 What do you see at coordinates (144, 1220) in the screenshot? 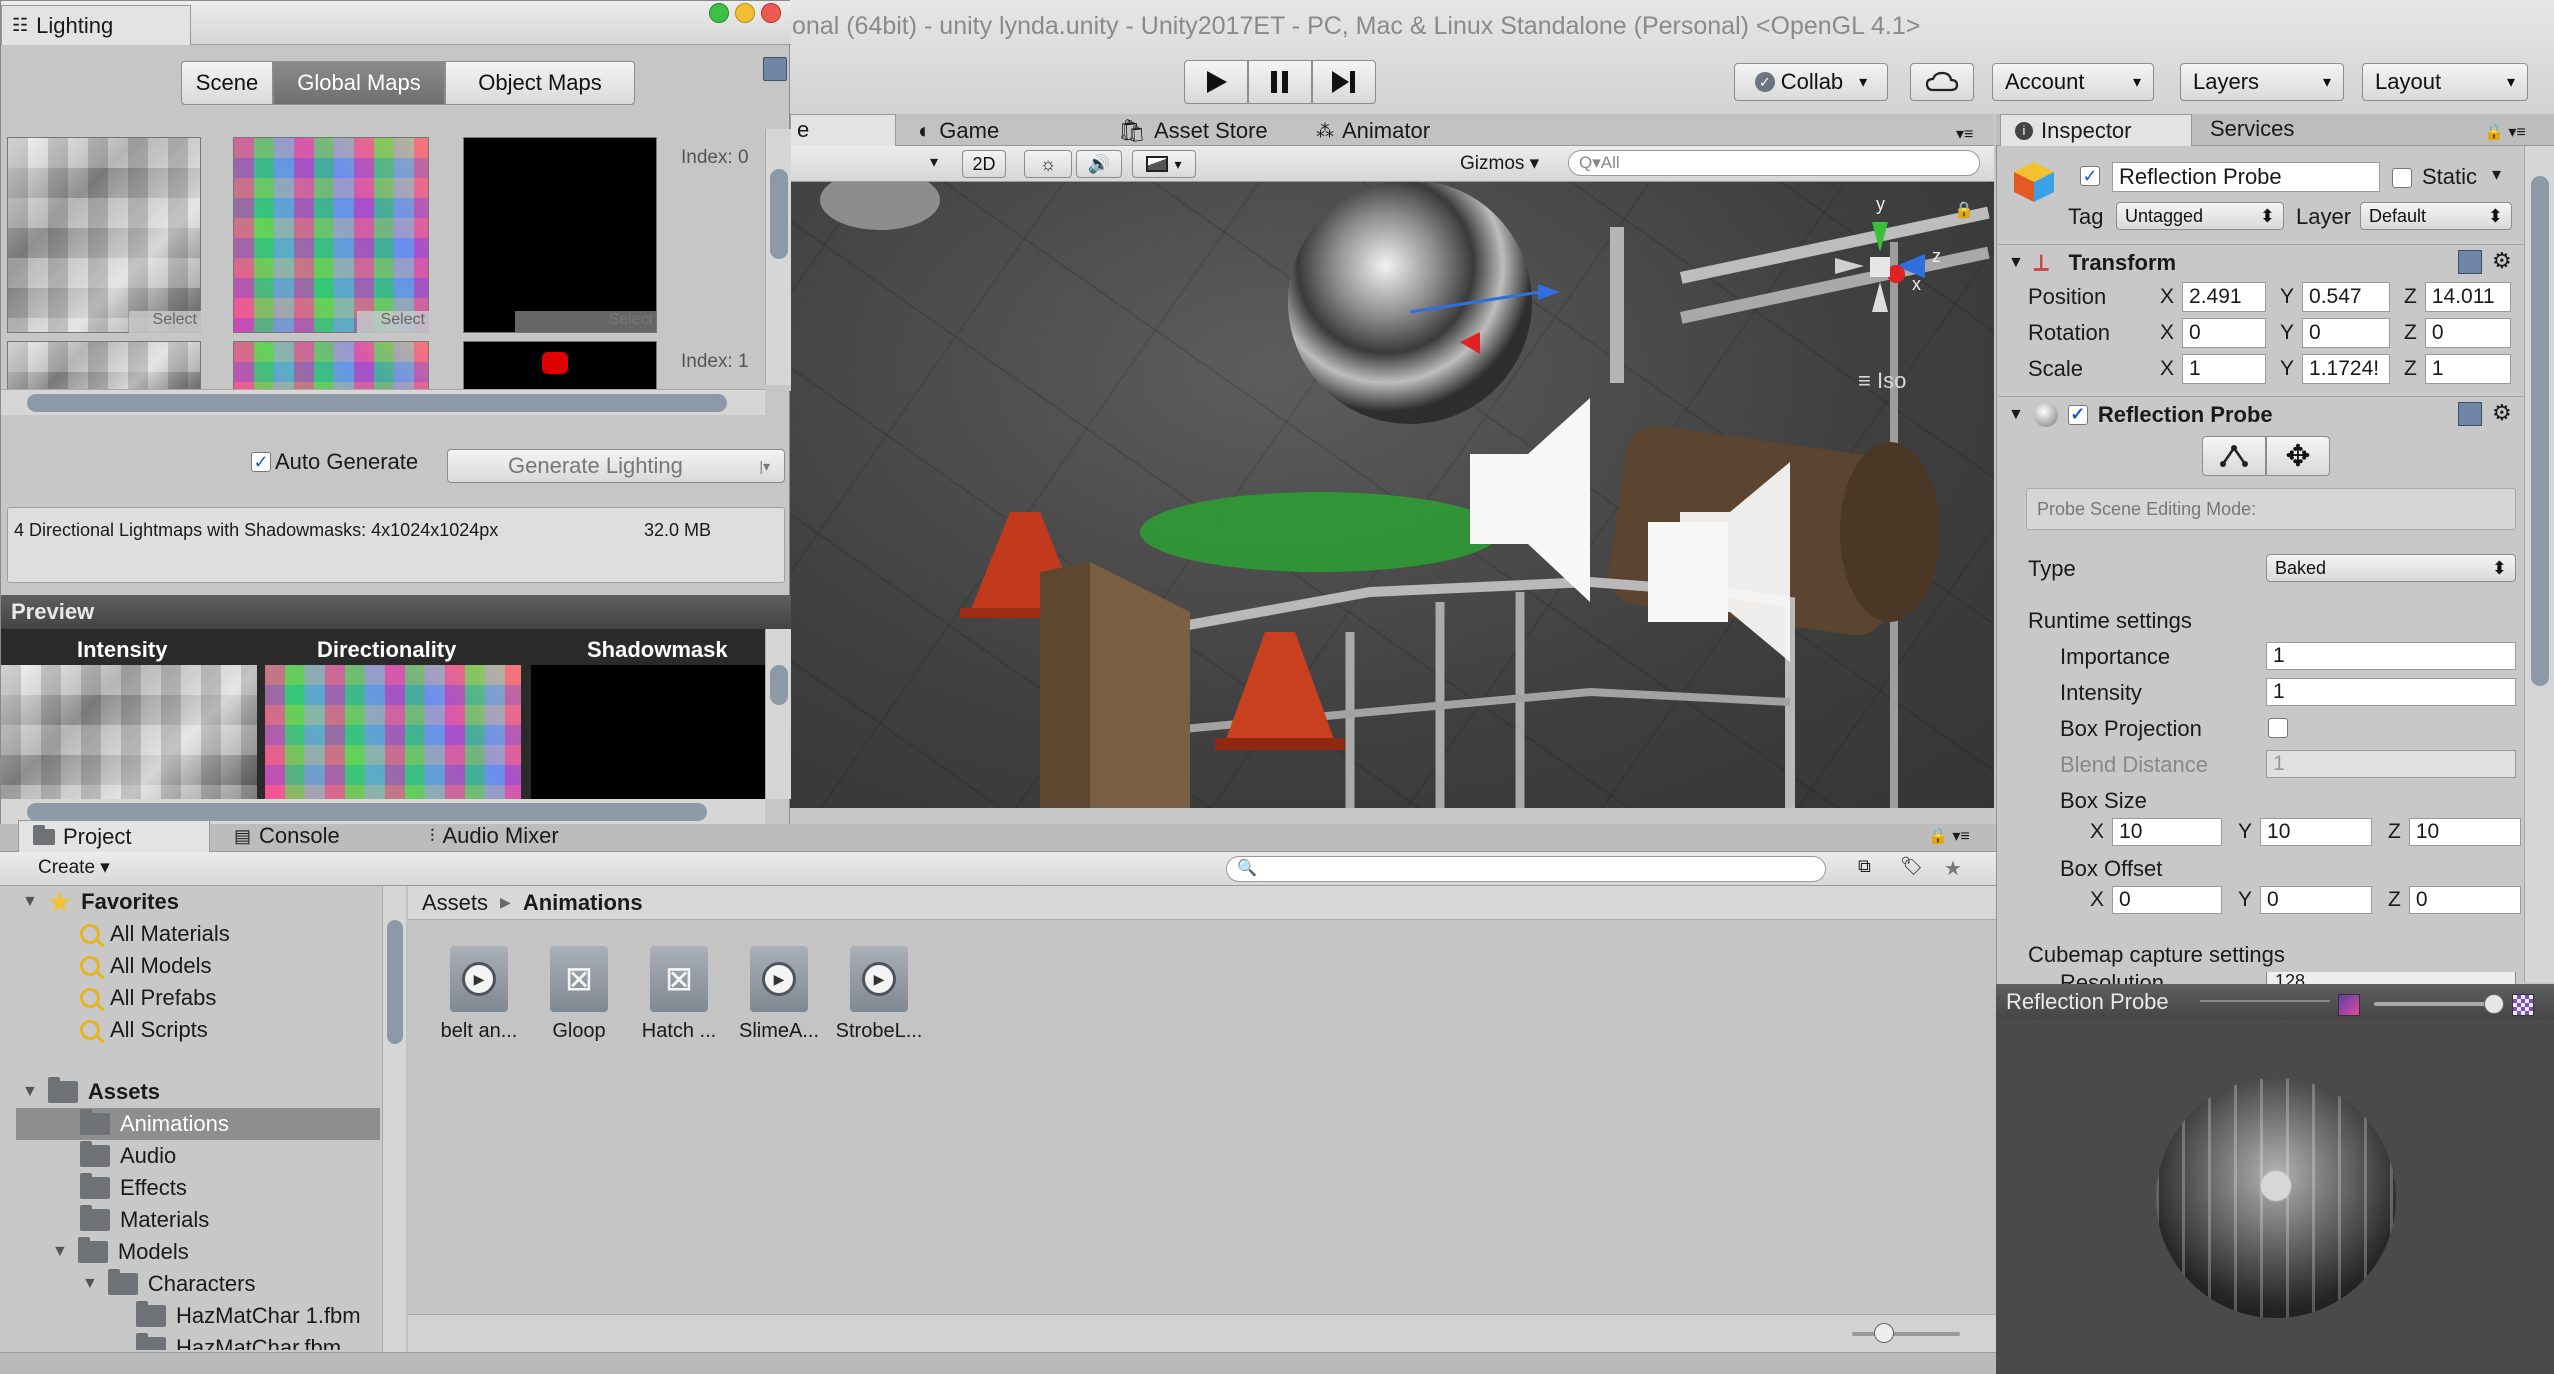
I see `folder-materials: Materials` at bounding box center [144, 1220].